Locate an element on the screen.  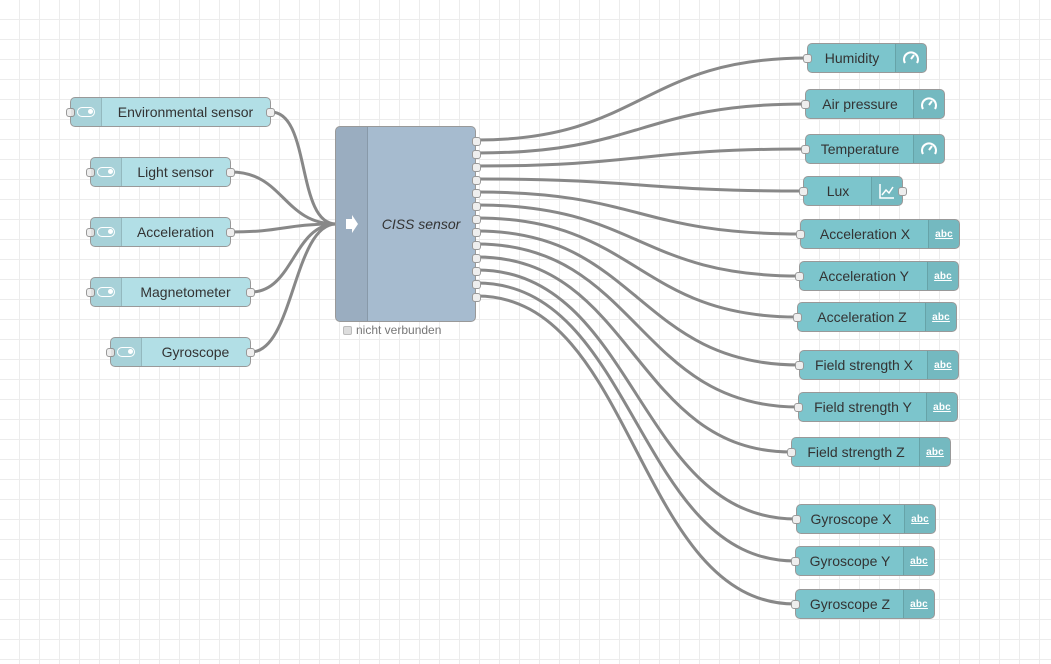
node-label: Humidity is located at coordinates (852, 58).